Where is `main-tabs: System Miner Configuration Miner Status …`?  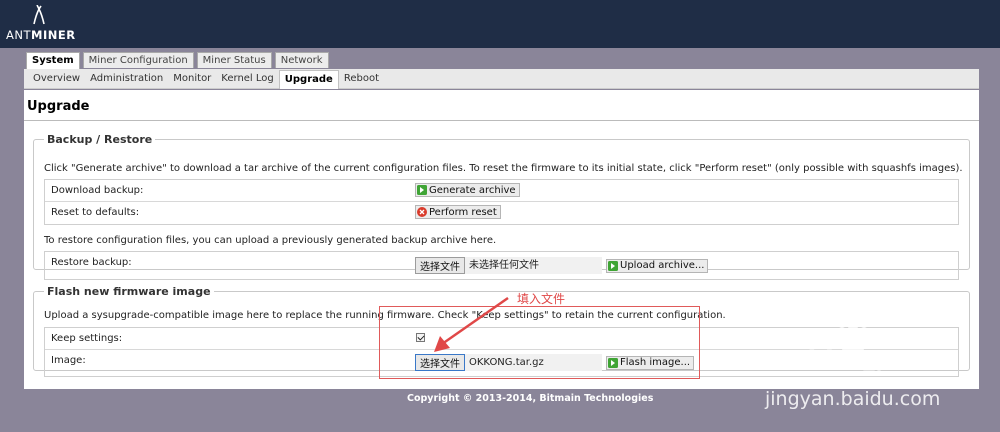 main-tabs: System Miner Configuration Miner Status … is located at coordinates (179, 60).